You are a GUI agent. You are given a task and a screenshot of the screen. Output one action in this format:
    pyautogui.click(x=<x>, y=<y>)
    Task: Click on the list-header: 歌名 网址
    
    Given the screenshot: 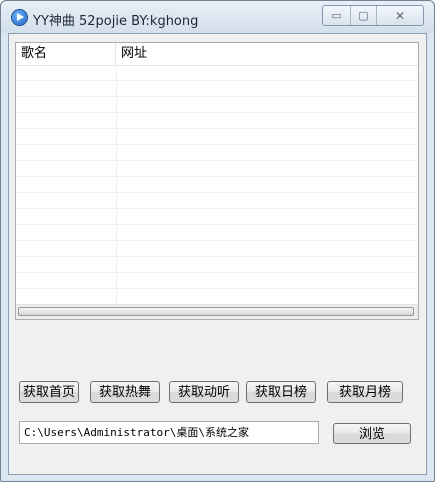 What is the action you would take?
    pyautogui.click(x=217, y=54)
    